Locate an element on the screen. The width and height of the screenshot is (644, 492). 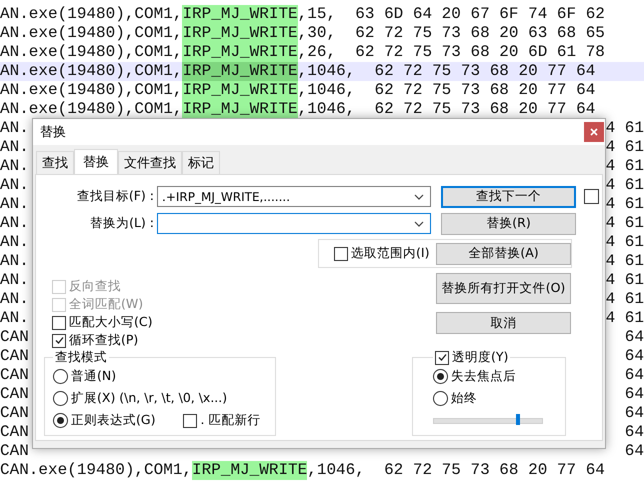
code-text: CAN.exe(19480),COM1, is located at coordinates (96, 470).